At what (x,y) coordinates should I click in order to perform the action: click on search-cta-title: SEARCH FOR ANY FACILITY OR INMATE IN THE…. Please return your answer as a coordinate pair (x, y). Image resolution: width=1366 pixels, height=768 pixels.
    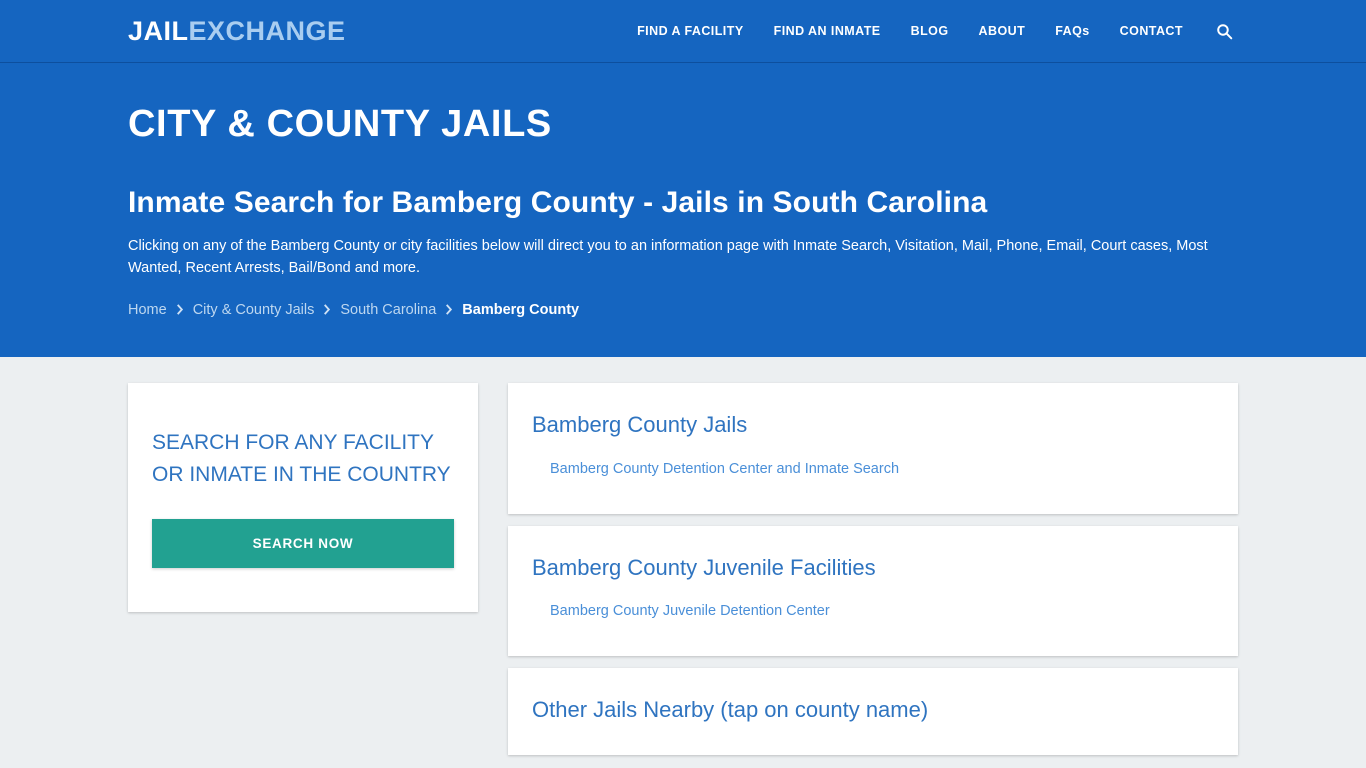
    Looking at the image, I should click on (301, 458).